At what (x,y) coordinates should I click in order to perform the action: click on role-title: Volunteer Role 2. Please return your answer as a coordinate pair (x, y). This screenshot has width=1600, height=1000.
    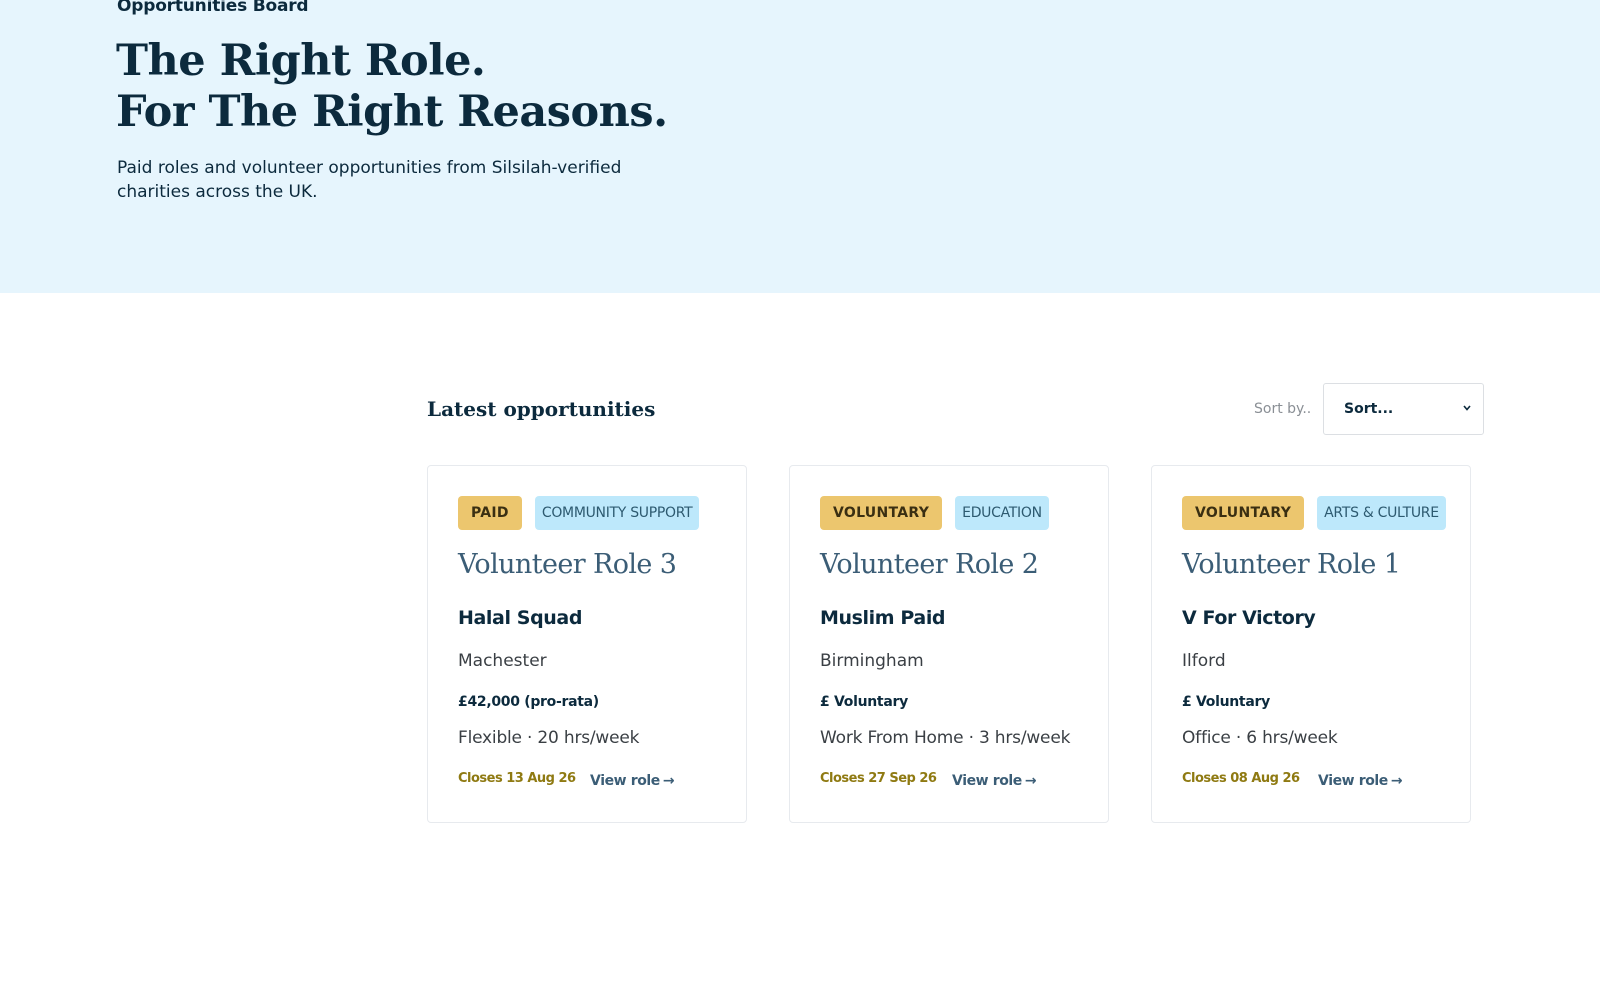
    Looking at the image, I should click on (929, 564).